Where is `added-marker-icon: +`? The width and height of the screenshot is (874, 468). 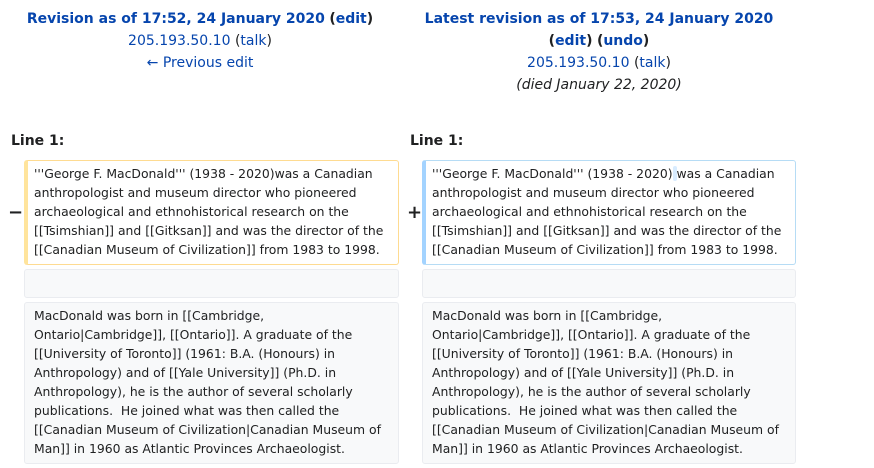
added-marker-icon: + is located at coordinates (415, 212).